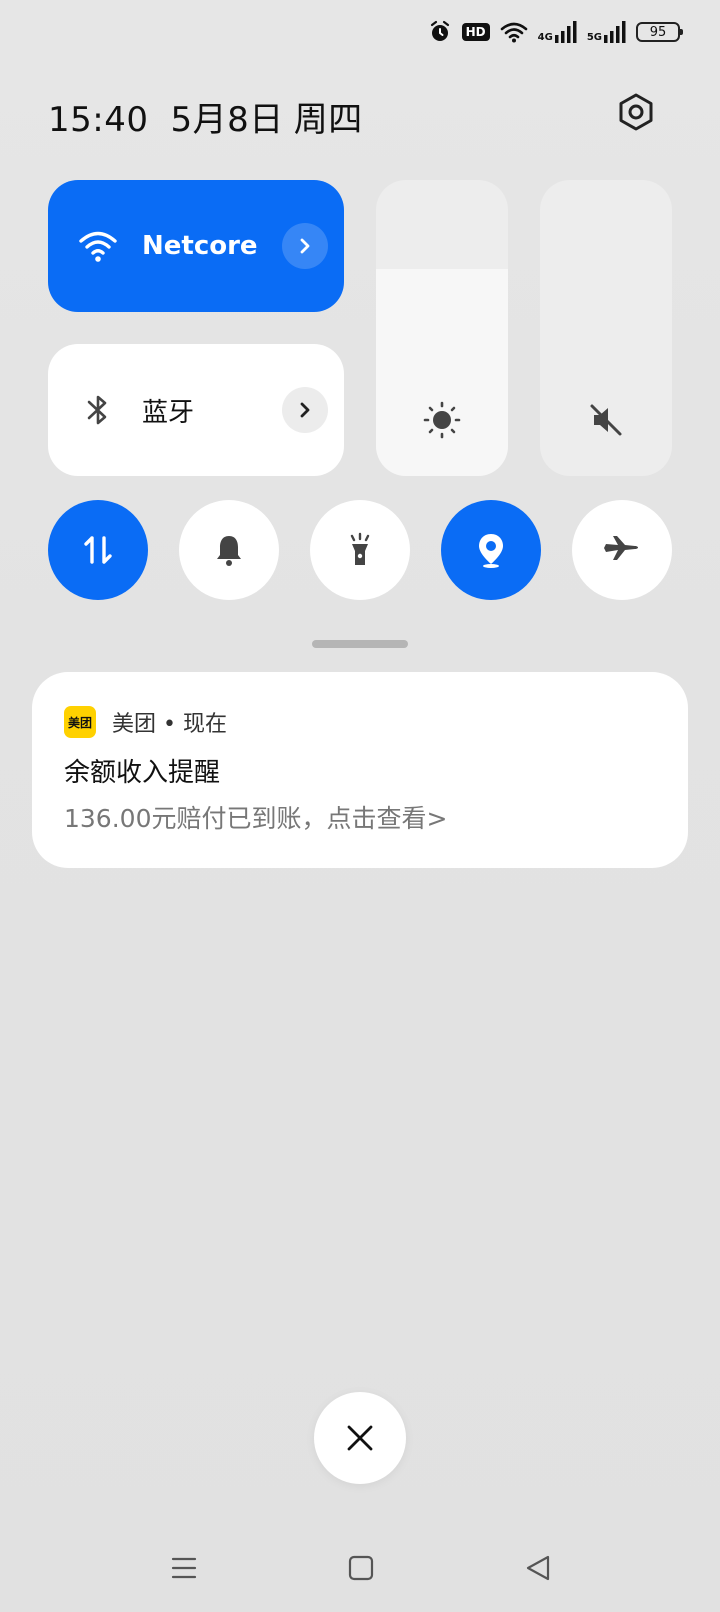  Describe the element at coordinates (606, 32) in the screenshot. I see `signal-5g-icon: 5G` at that location.